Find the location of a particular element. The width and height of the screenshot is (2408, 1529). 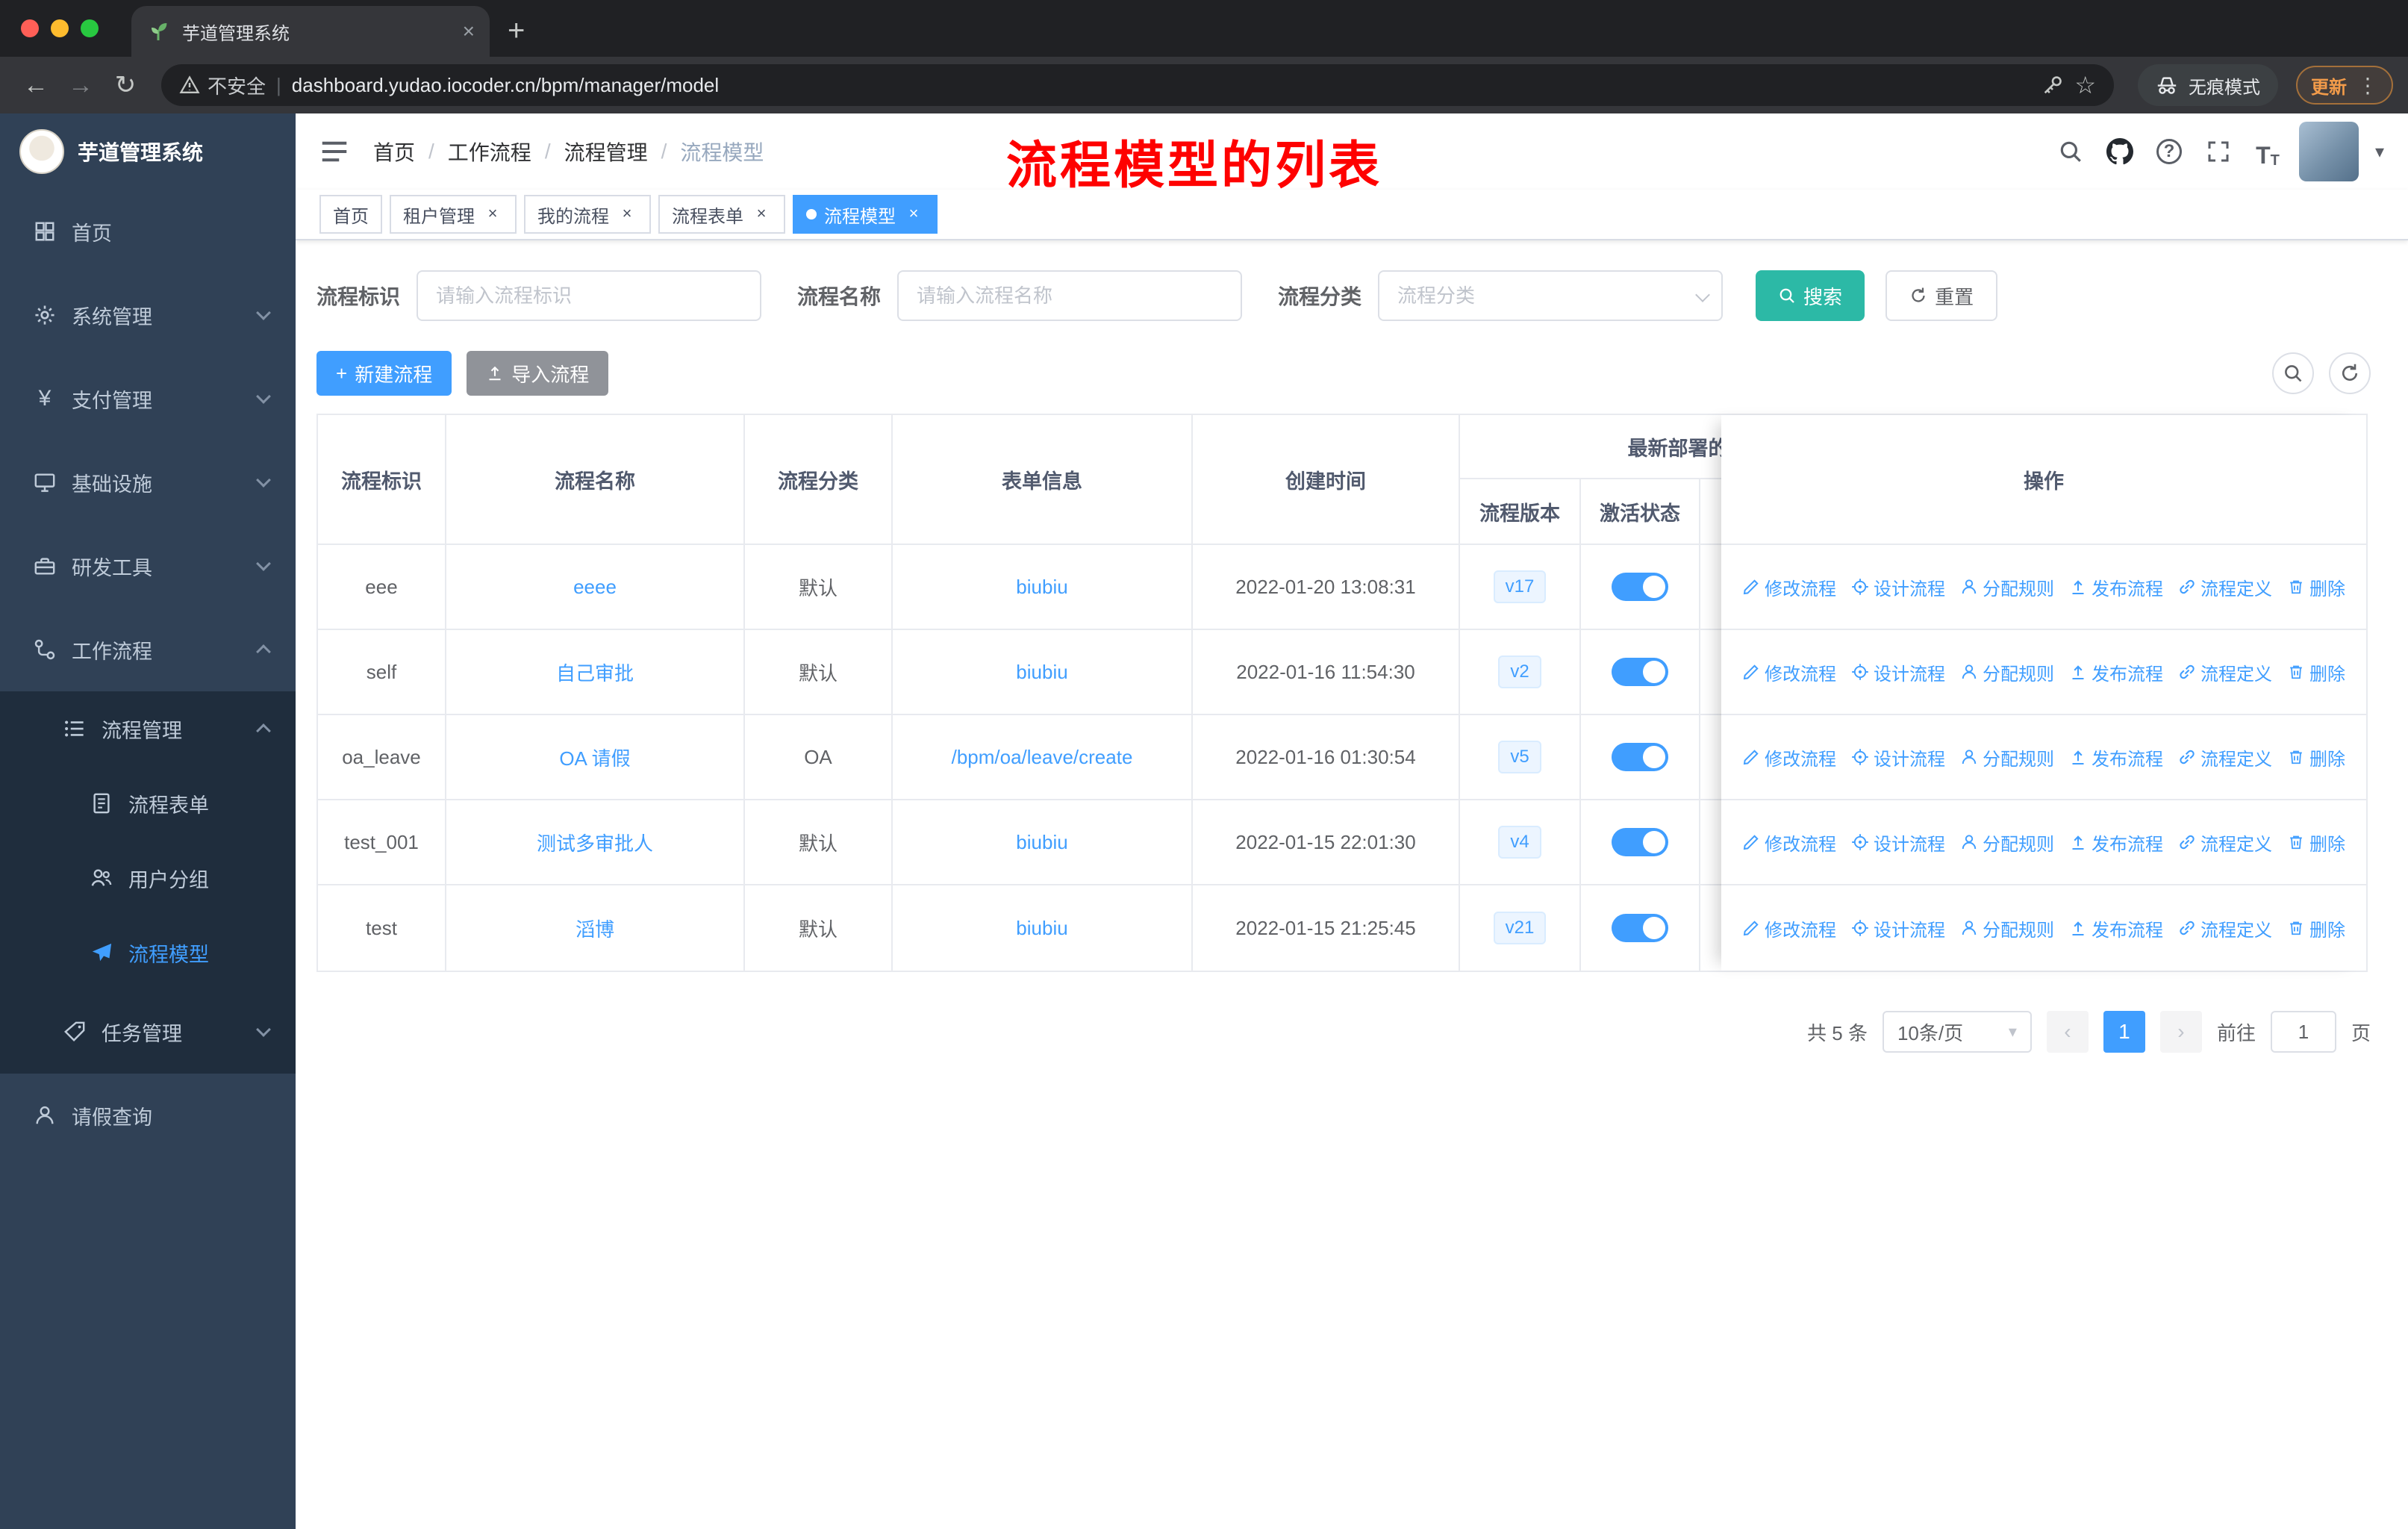

create-process-button: + 新建流程 is located at coordinates (384, 373).